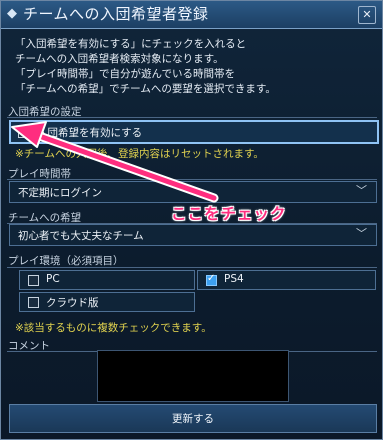 The height and width of the screenshot is (440, 383). What do you see at coordinates (229, 214) in the screenshot?
I see `annotation-text: ここをチェック` at bounding box center [229, 214].